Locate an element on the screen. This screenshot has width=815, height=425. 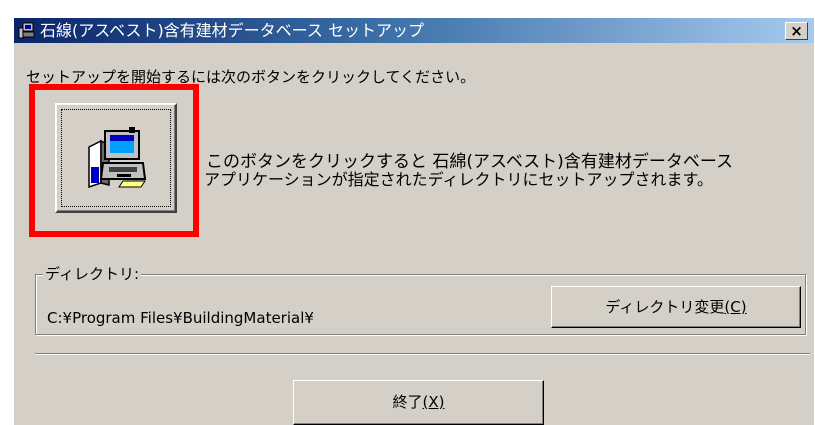
close-icon: × is located at coordinates (796, 31).